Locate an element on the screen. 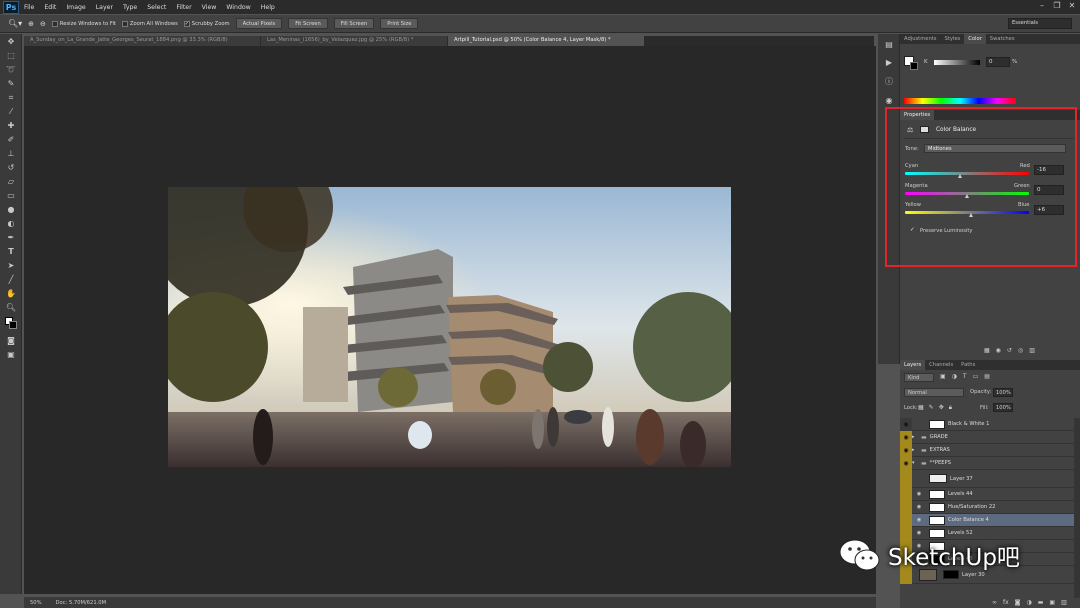  layer-row: ◉ ▸ ▬ GRADE is located at coordinates (987, 437).